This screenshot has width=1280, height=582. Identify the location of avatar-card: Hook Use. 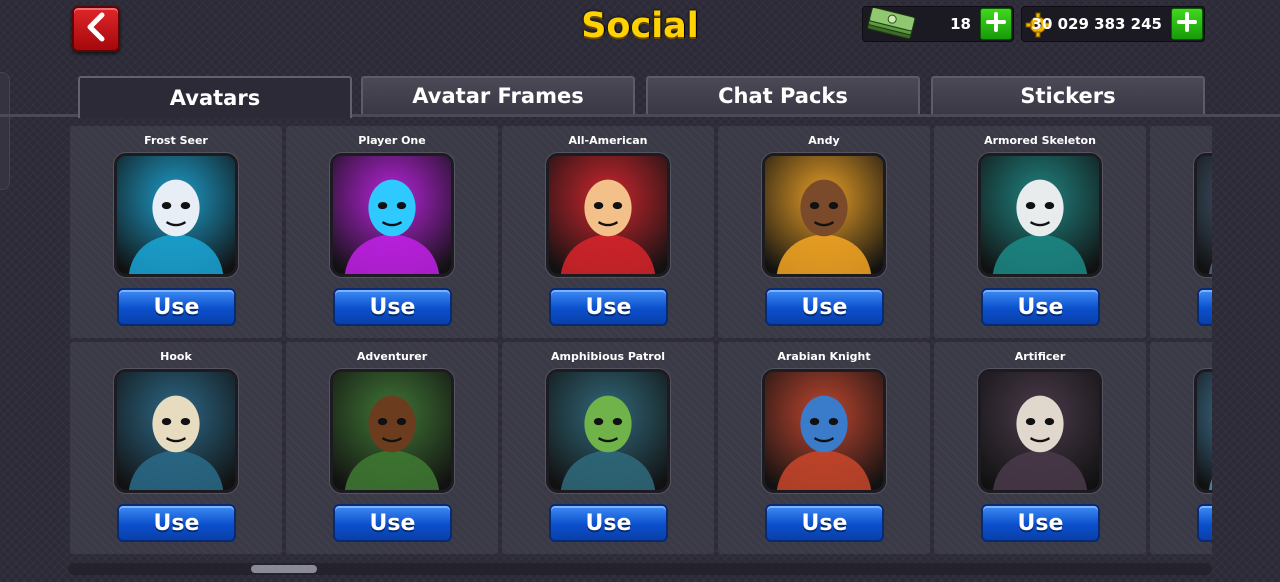
(176, 448).